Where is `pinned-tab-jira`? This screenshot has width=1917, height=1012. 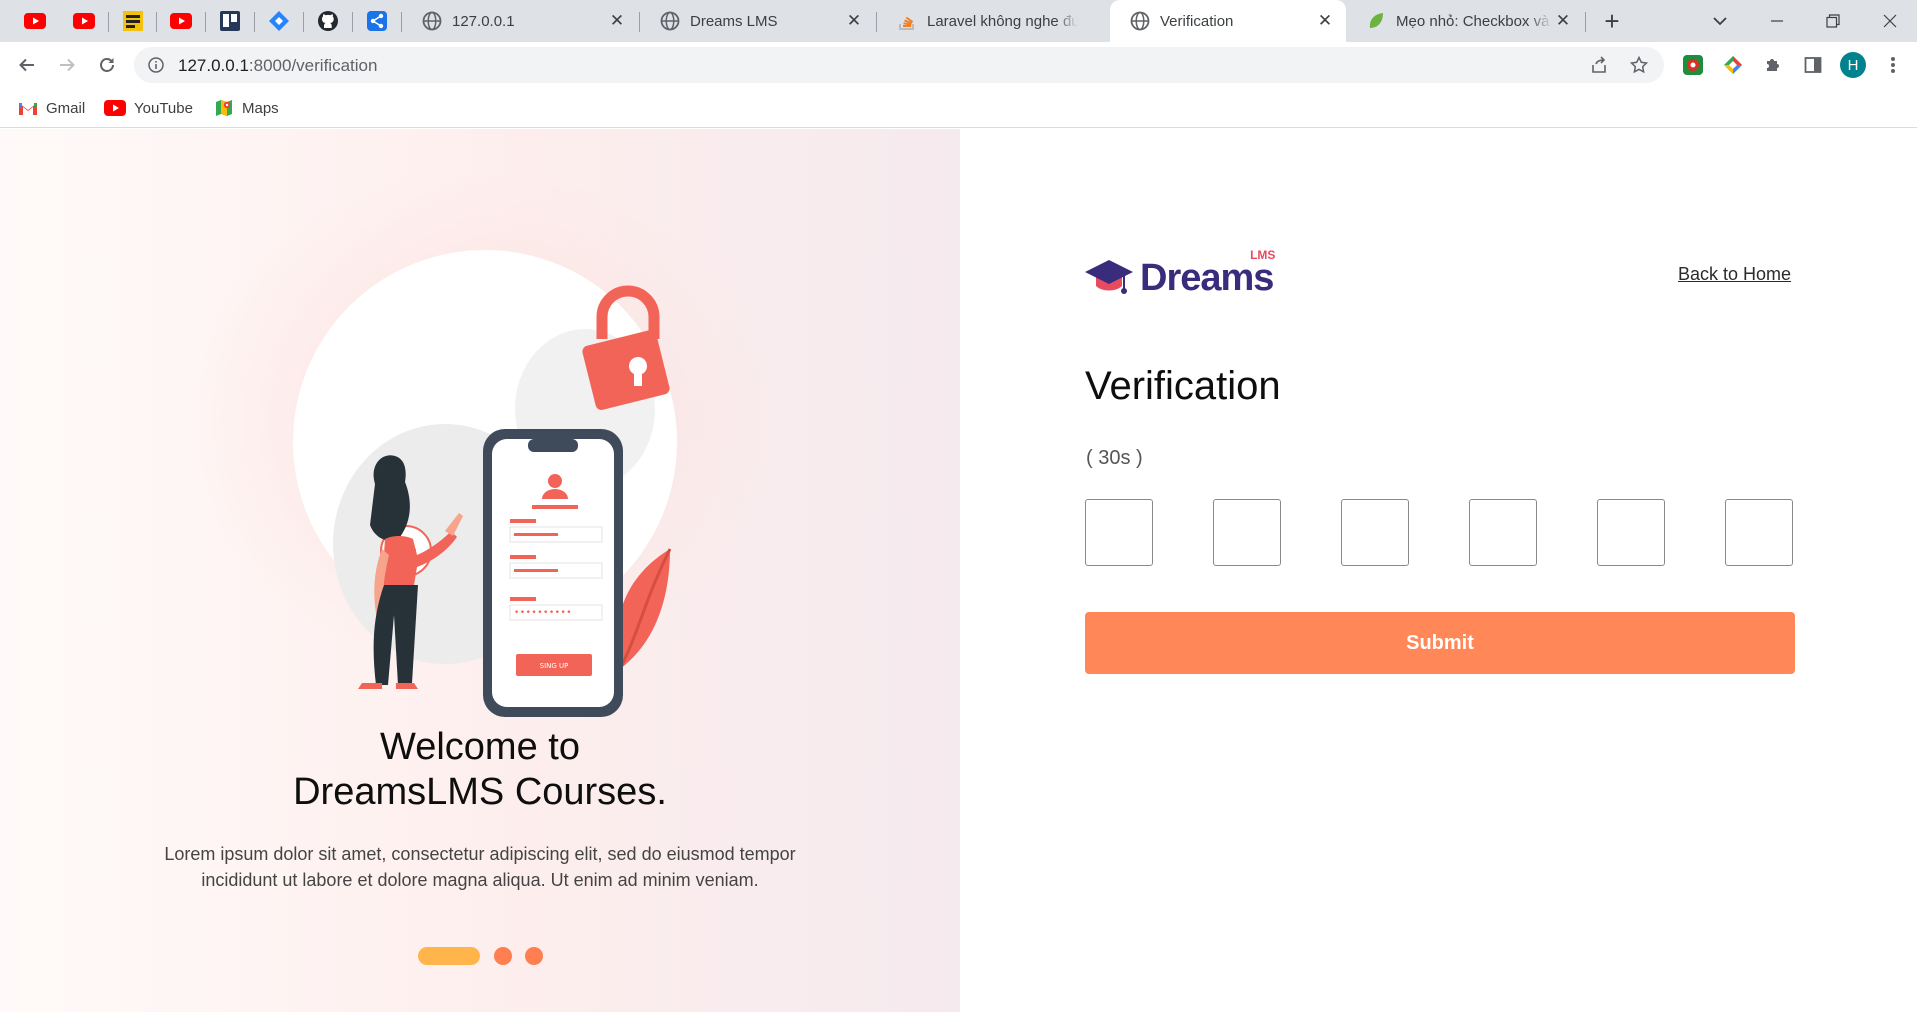 pinned-tab-jira is located at coordinates (279, 21).